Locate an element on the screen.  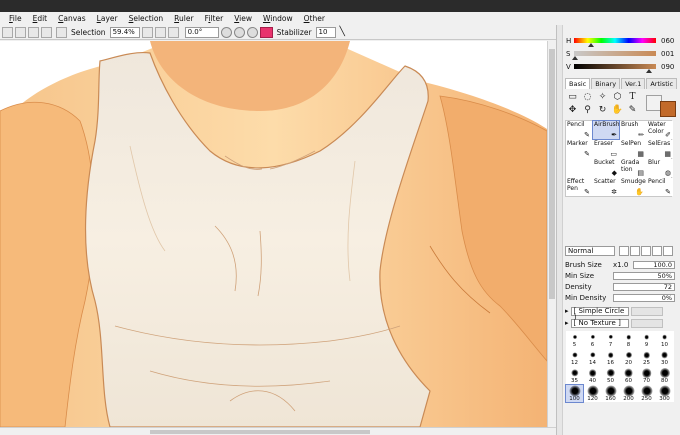
brush-size-preset: 250 is located at coordinates (646, 393).